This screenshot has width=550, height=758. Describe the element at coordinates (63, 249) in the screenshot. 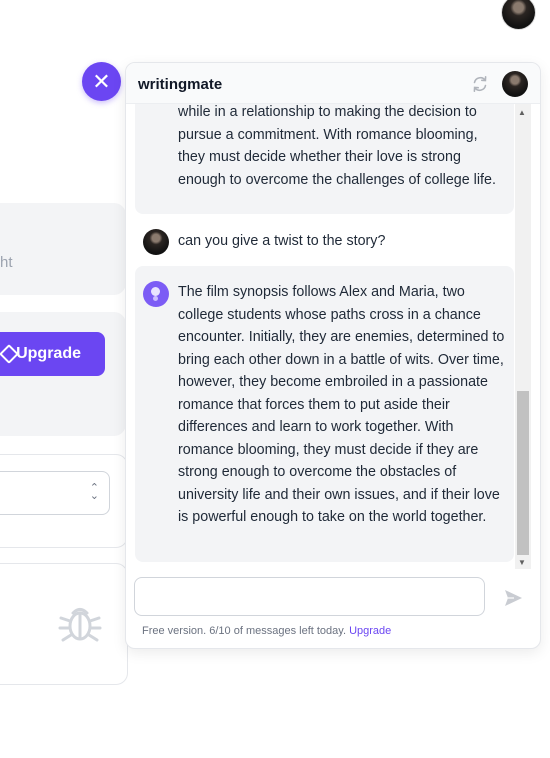

I see `background-card: ht` at that location.